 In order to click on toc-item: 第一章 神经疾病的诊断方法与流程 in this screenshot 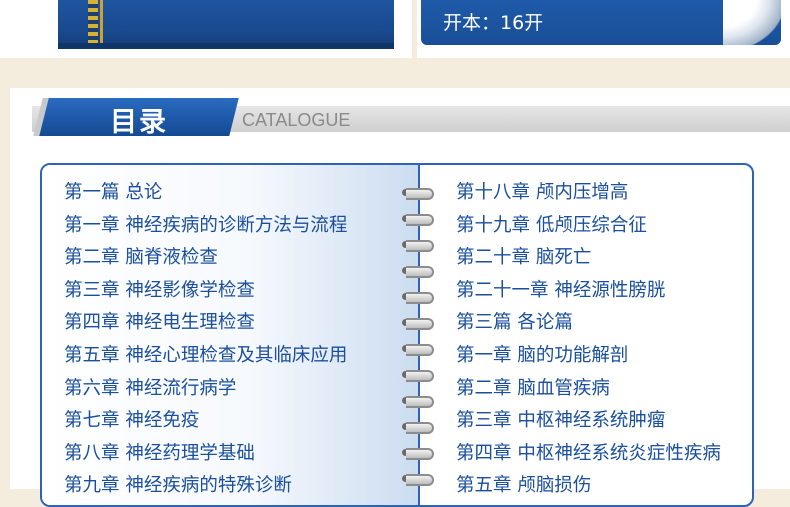, I will do `click(206, 225)`.